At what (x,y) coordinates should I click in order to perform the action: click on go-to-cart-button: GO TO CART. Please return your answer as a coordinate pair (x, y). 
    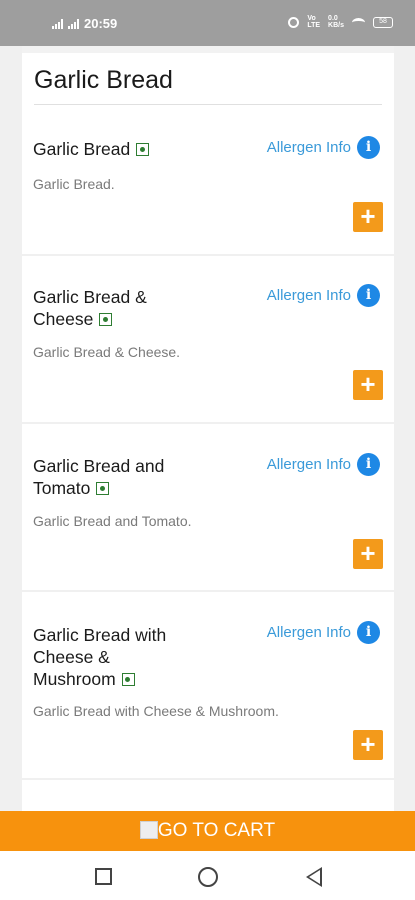
    Looking at the image, I should click on (207, 831).